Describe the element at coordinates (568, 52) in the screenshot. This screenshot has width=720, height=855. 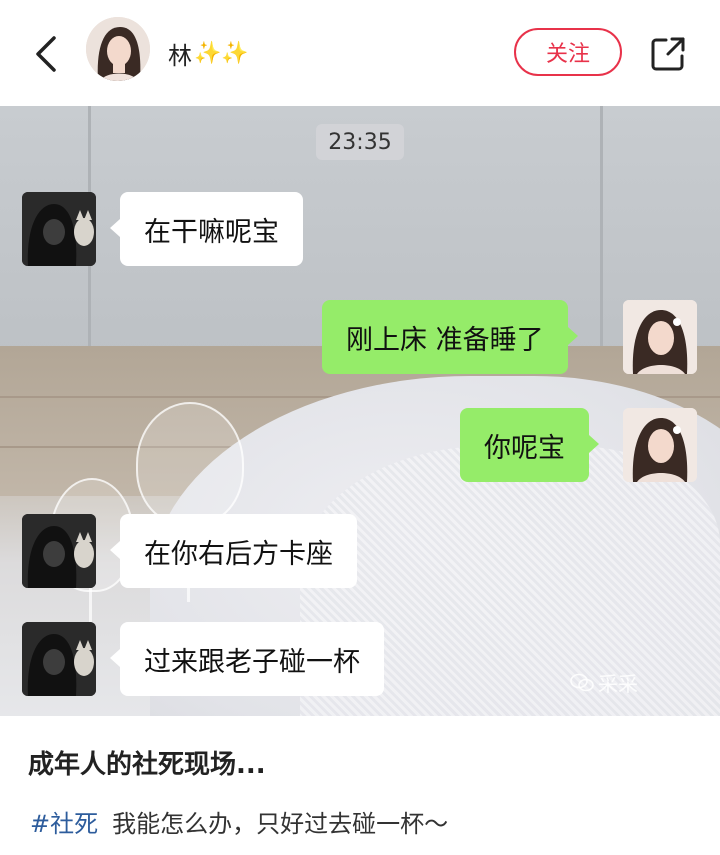
I see `follow-button: 关注` at that location.